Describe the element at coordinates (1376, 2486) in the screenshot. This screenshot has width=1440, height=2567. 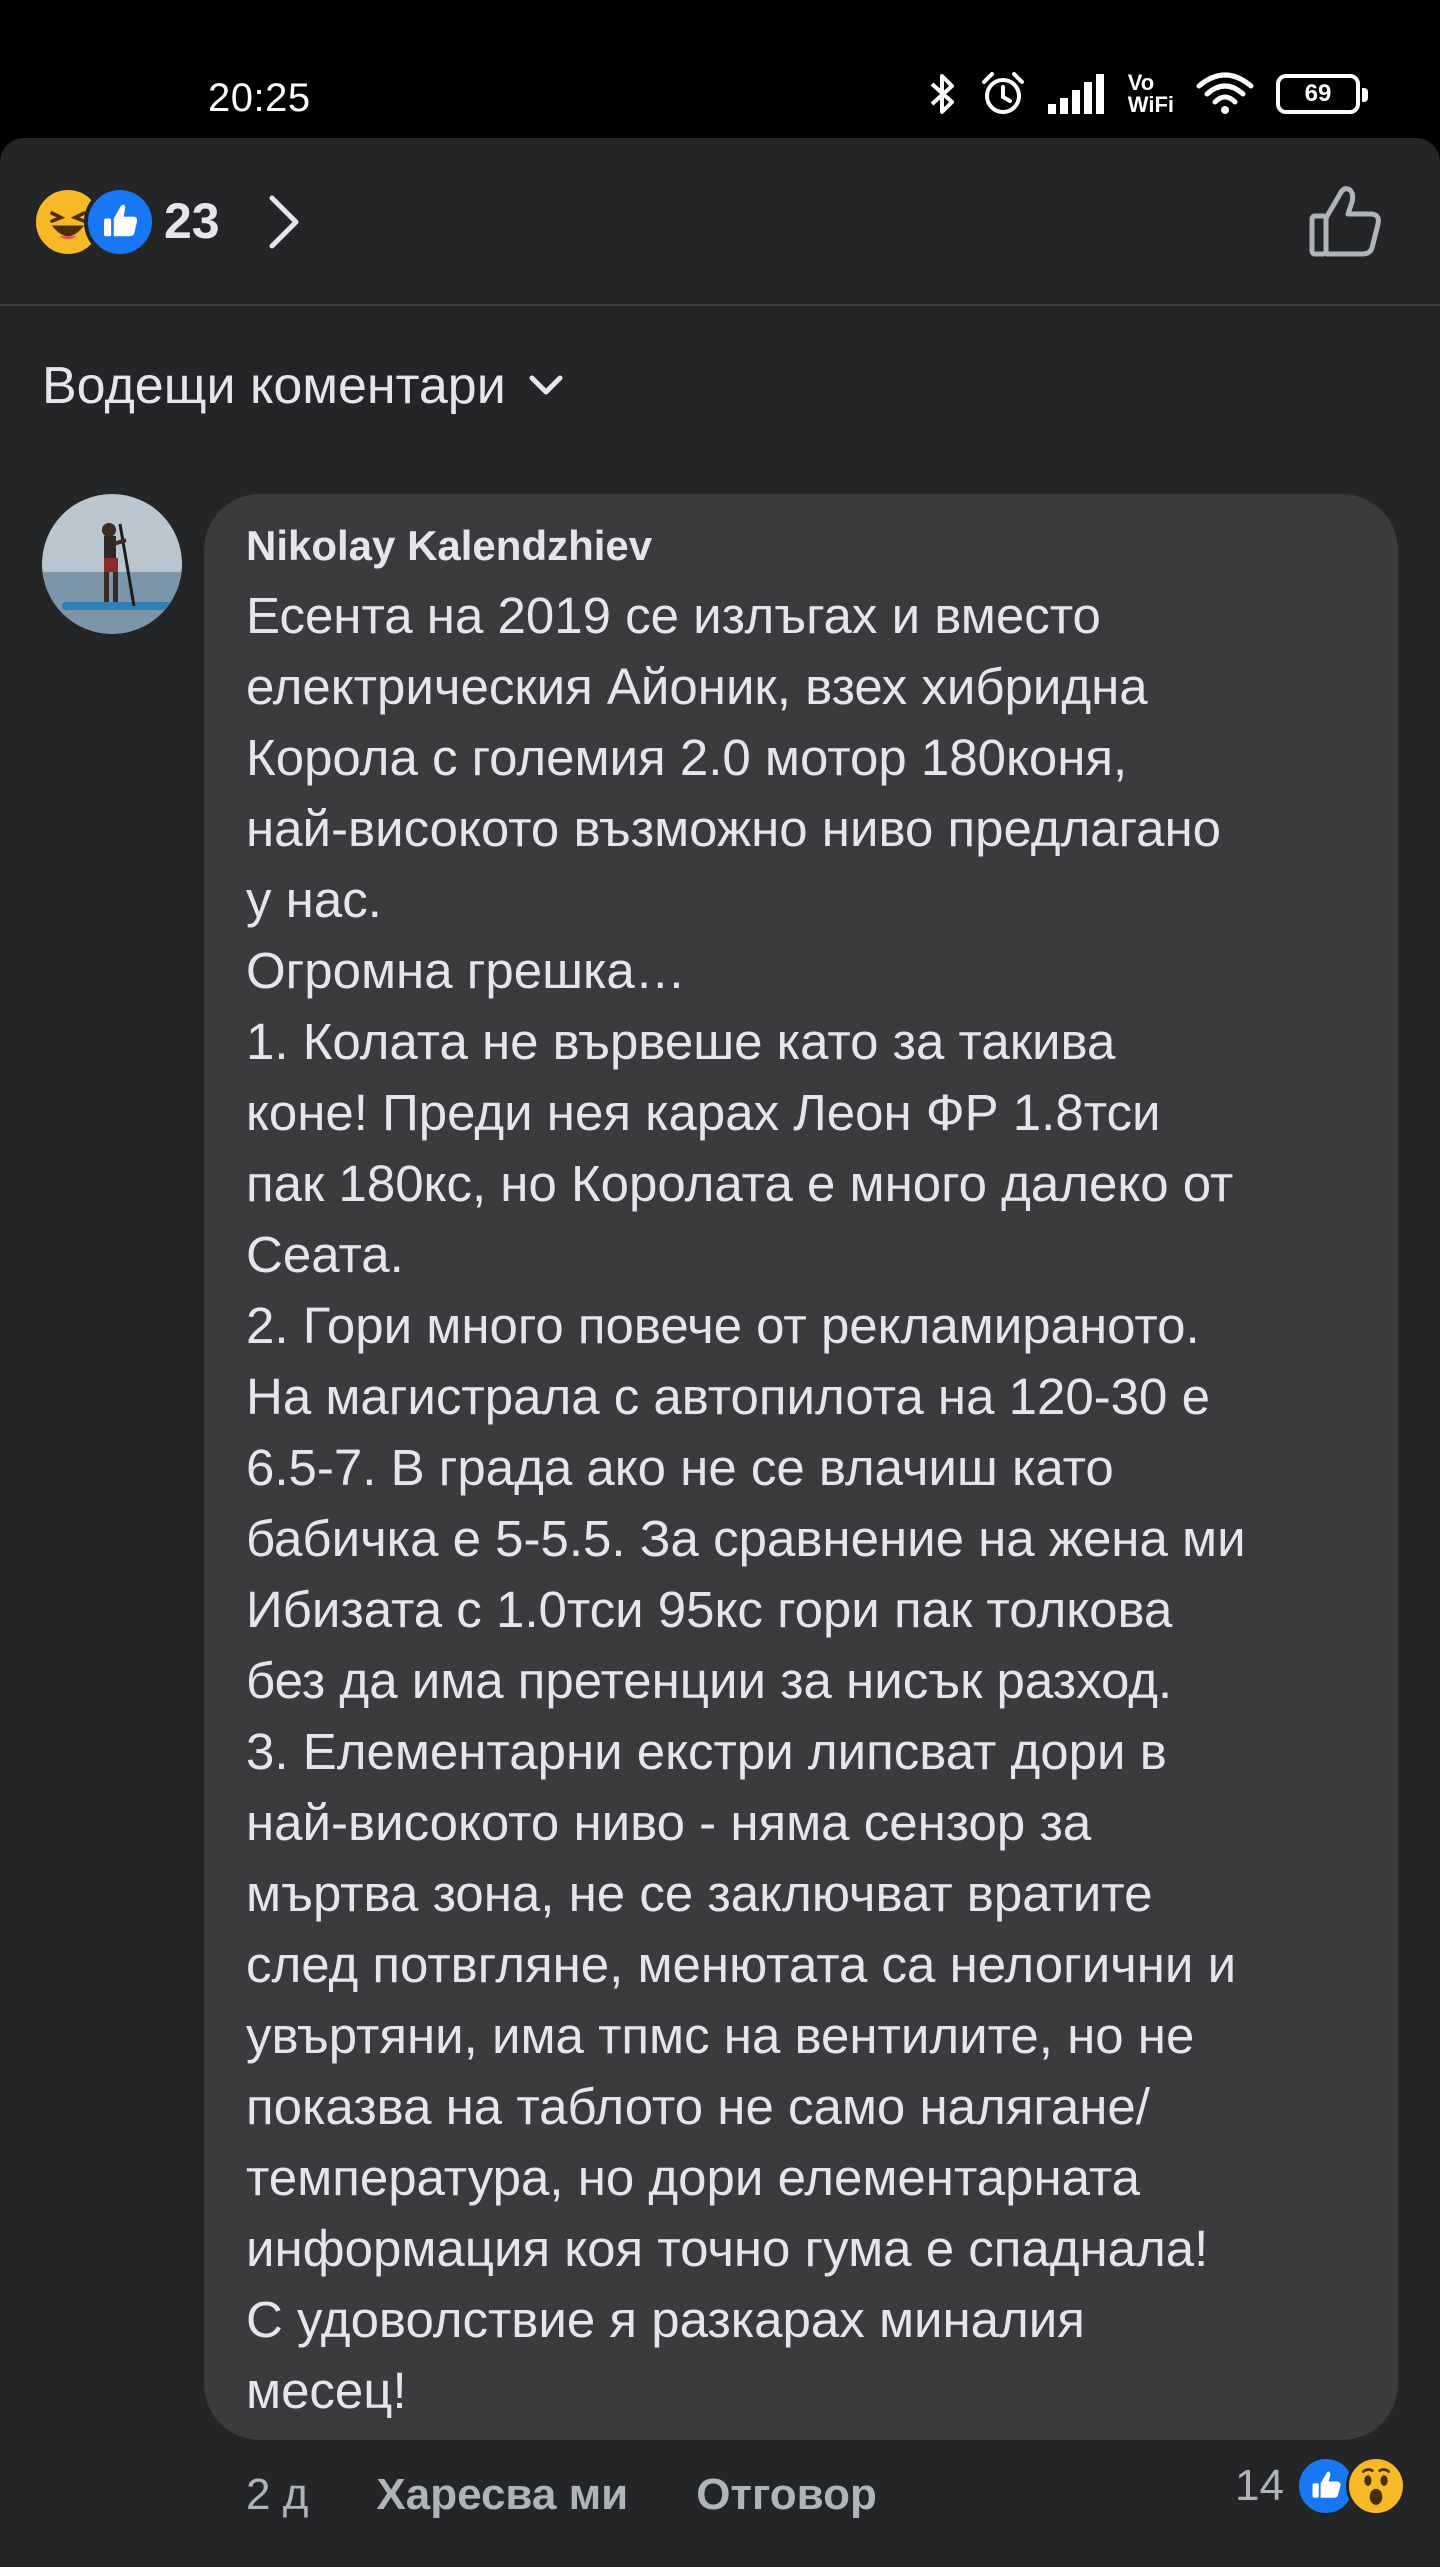
I see `wow-reaction-icon` at that location.